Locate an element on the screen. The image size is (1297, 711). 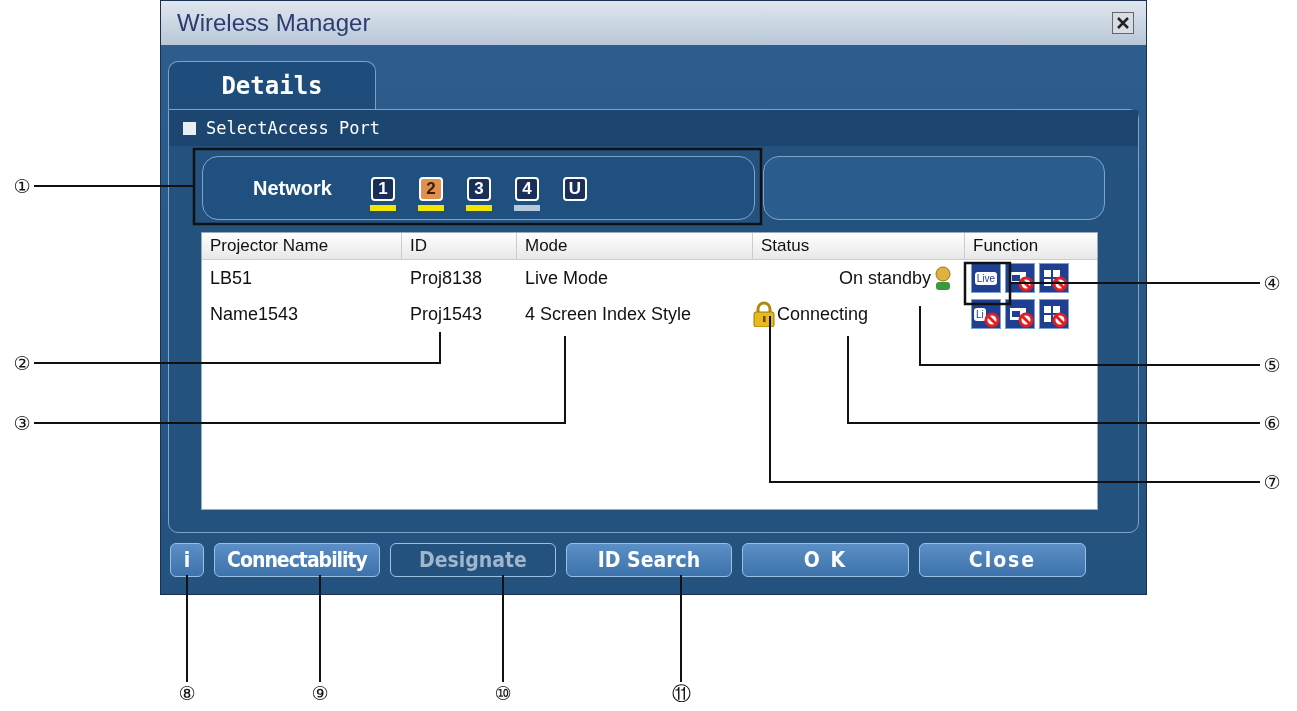
column-header: Function is located at coordinates (1031, 246).